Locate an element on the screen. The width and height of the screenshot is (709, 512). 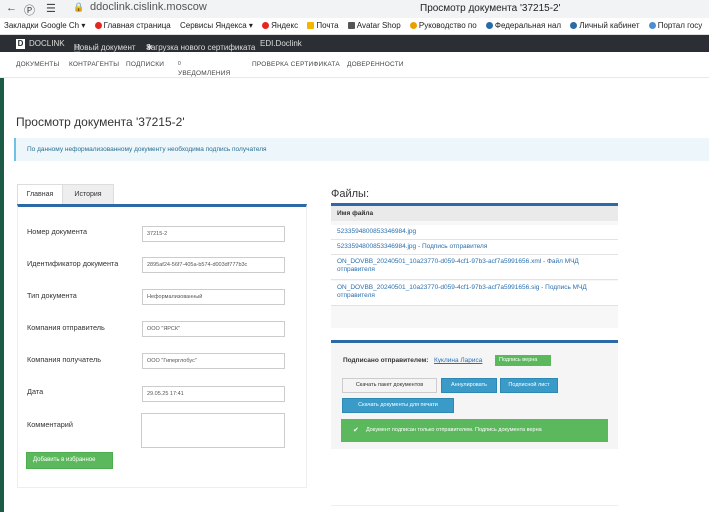
bookmark-mail: Почта is located at coordinates (323, 26).